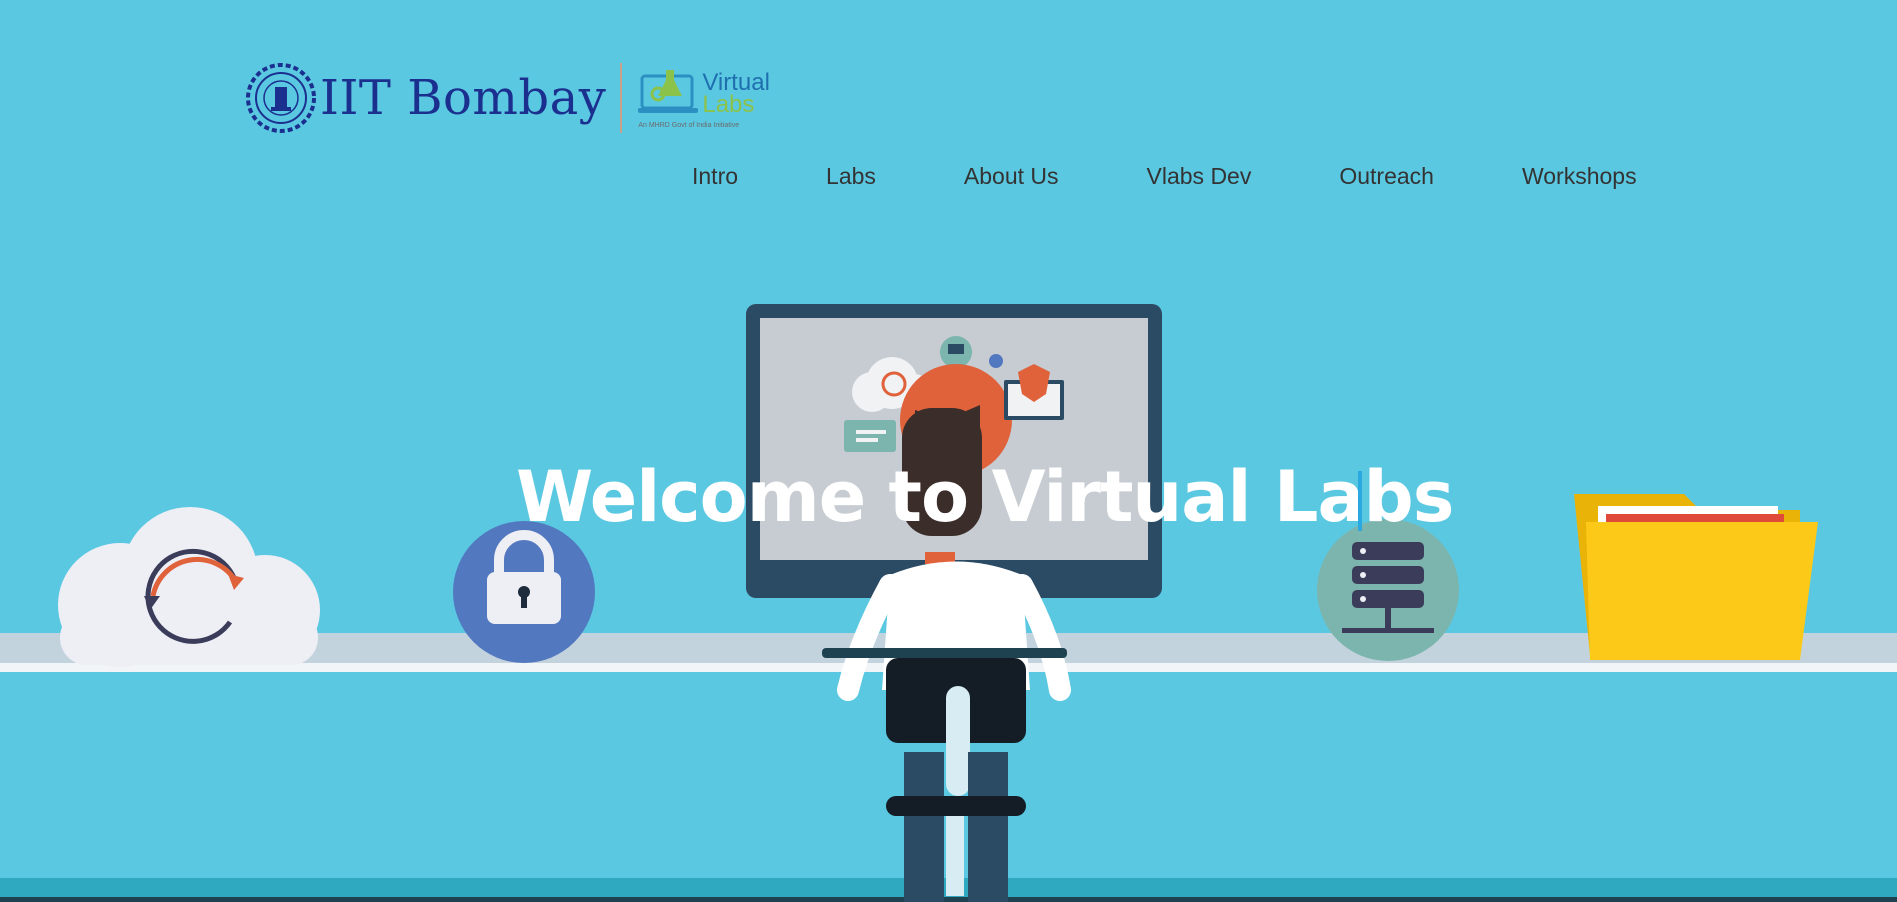 The width and height of the screenshot is (1897, 902). I want to click on padlock-icon, so click(524, 592).